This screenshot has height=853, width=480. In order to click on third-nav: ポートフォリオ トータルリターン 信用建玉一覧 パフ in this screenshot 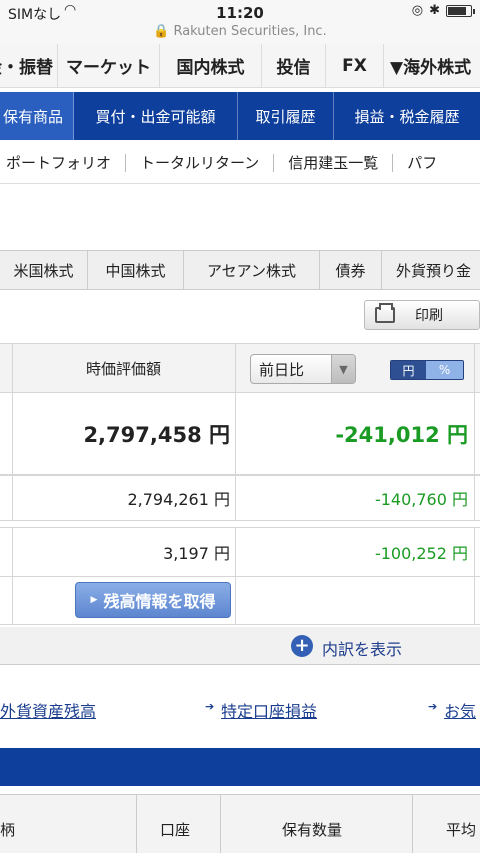, I will do `click(240, 163)`.